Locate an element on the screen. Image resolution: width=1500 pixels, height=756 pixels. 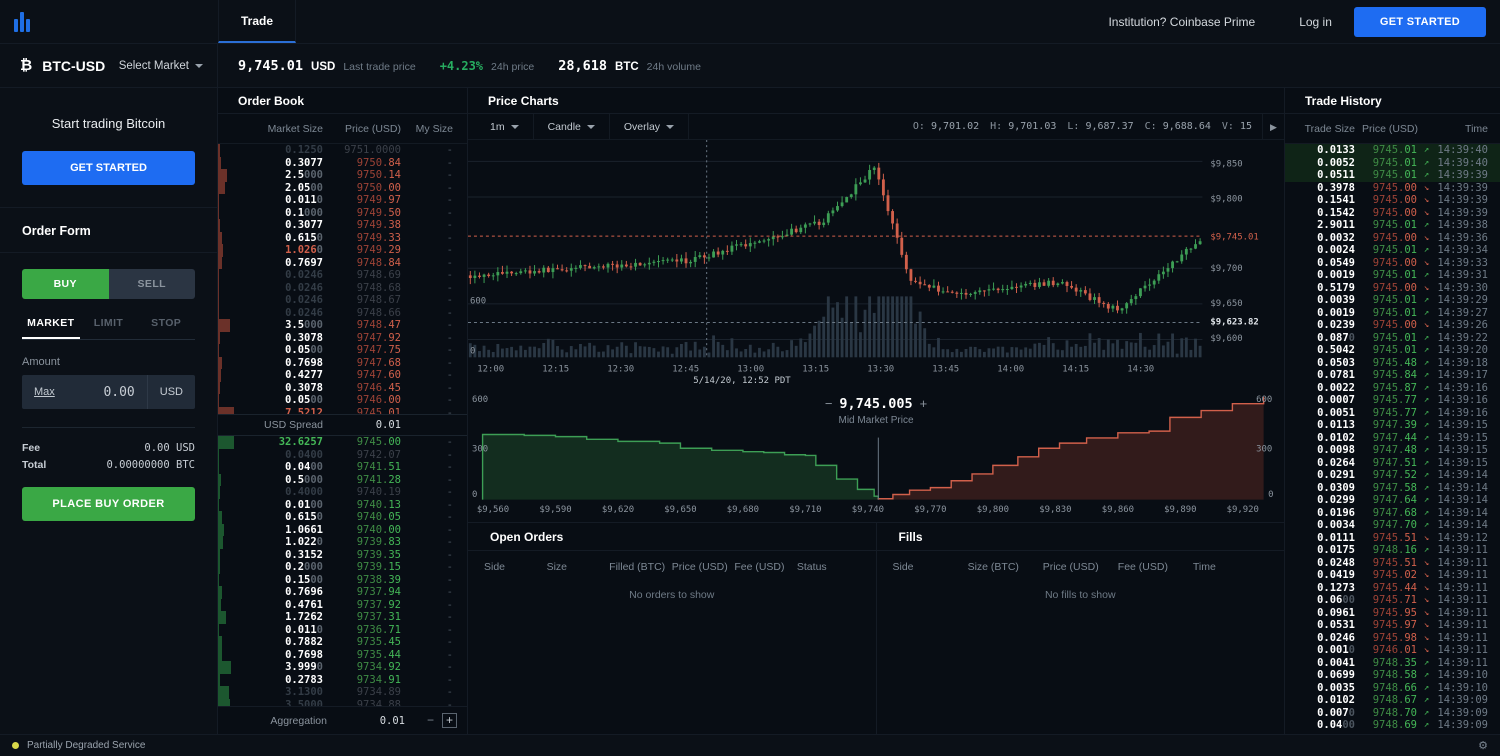
order-size: 0.3078 is located at coordinates (304, 387).